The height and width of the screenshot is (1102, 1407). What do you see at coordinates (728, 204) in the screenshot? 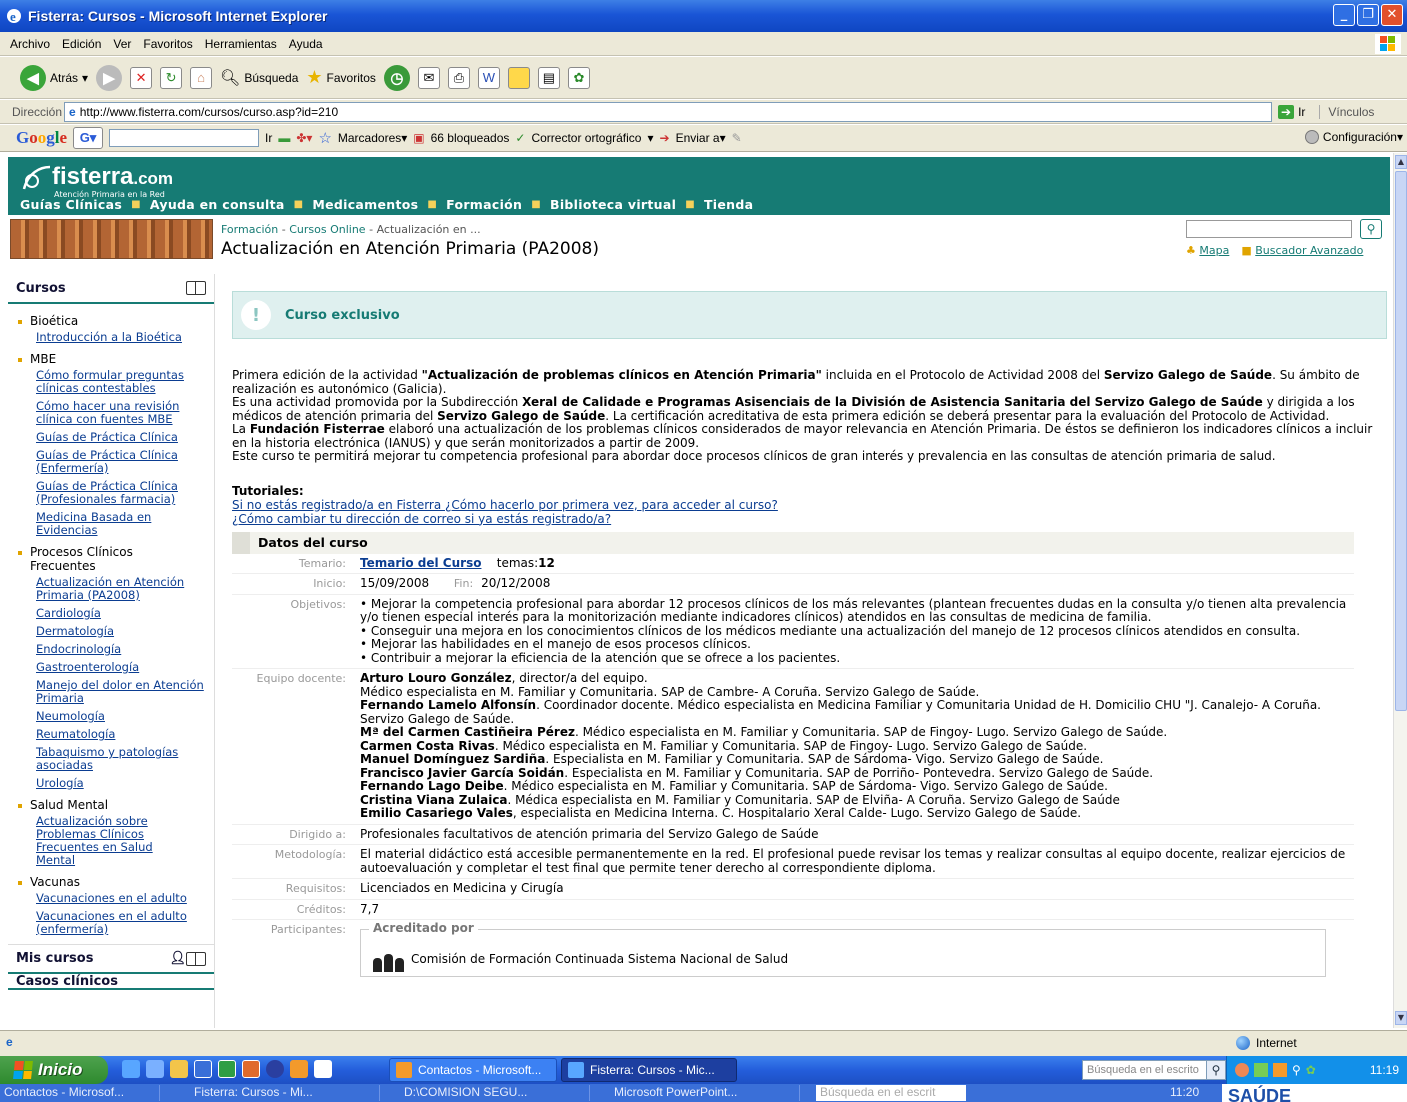
I see `nav-tienda: Tienda` at bounding box center [728, 204].